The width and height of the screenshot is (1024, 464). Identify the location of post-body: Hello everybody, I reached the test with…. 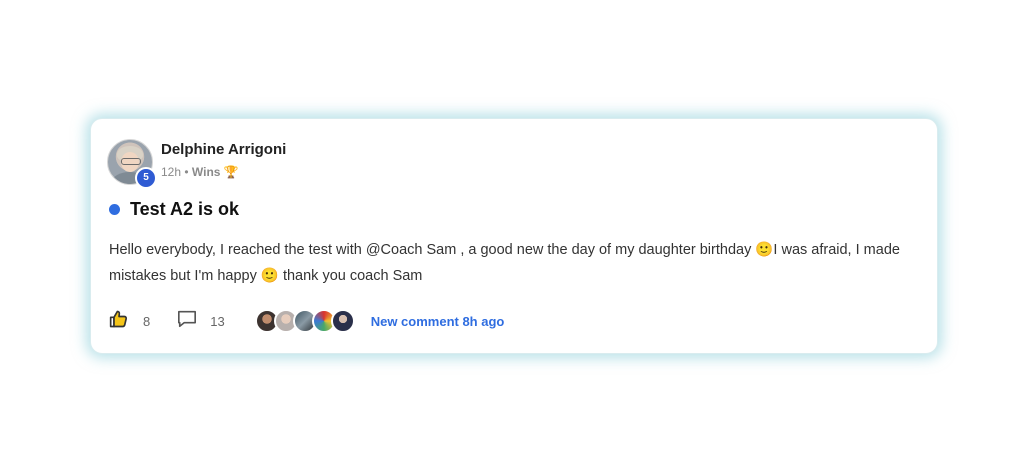
(504, 263).